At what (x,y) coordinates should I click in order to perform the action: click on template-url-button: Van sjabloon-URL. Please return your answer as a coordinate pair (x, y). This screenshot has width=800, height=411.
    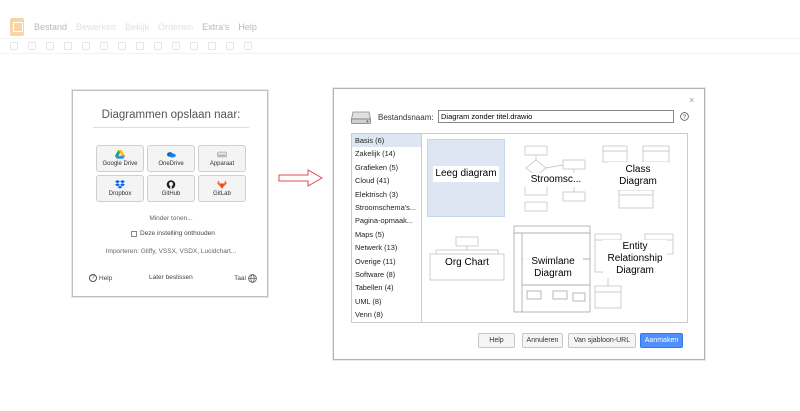
    Looking at the image, I should click on (602, 340).